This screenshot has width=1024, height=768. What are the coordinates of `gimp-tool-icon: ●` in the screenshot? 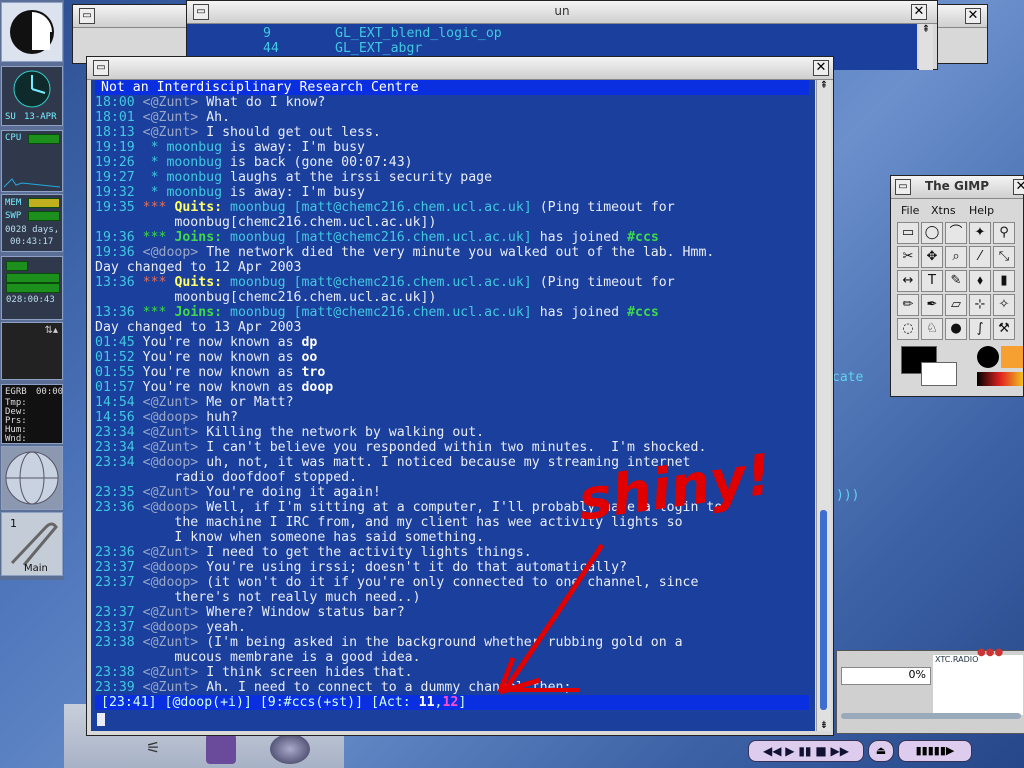 It's located at (956, 329).